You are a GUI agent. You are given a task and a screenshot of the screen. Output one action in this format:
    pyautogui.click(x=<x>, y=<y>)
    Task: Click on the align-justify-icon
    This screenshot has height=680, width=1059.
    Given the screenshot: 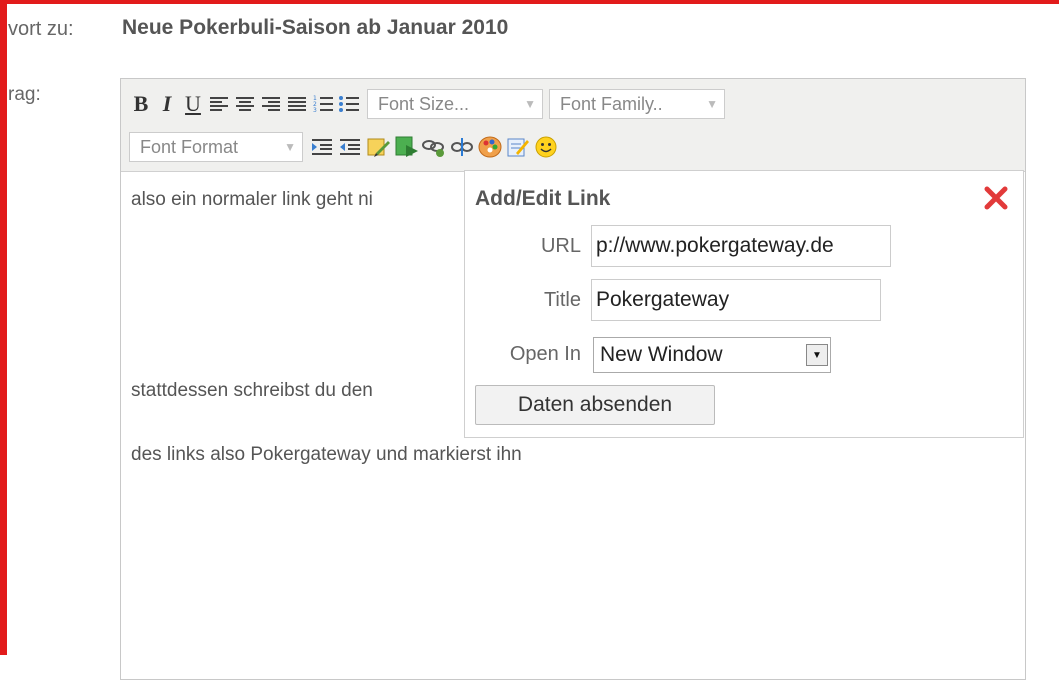 What is the action you would take?
    pyautogui.click(x=297, y=104)
    